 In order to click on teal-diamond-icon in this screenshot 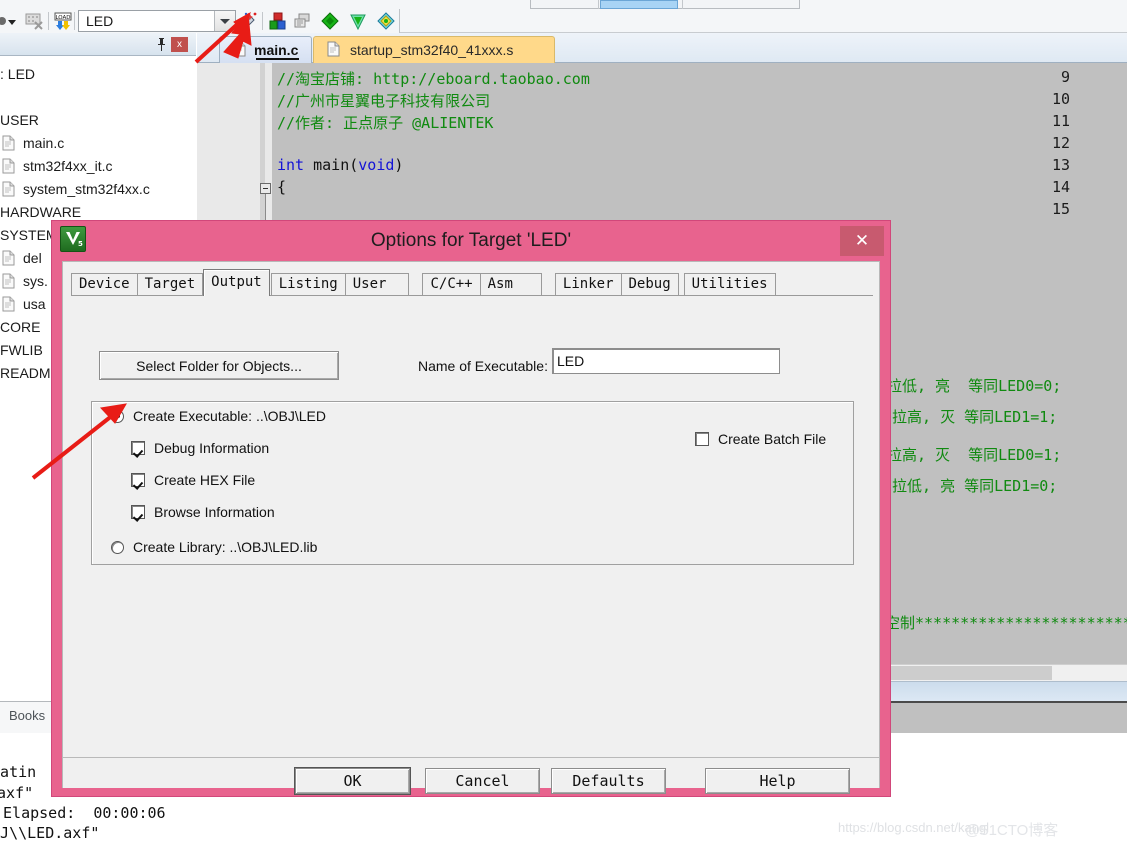, I will do `click(358, 21)`.